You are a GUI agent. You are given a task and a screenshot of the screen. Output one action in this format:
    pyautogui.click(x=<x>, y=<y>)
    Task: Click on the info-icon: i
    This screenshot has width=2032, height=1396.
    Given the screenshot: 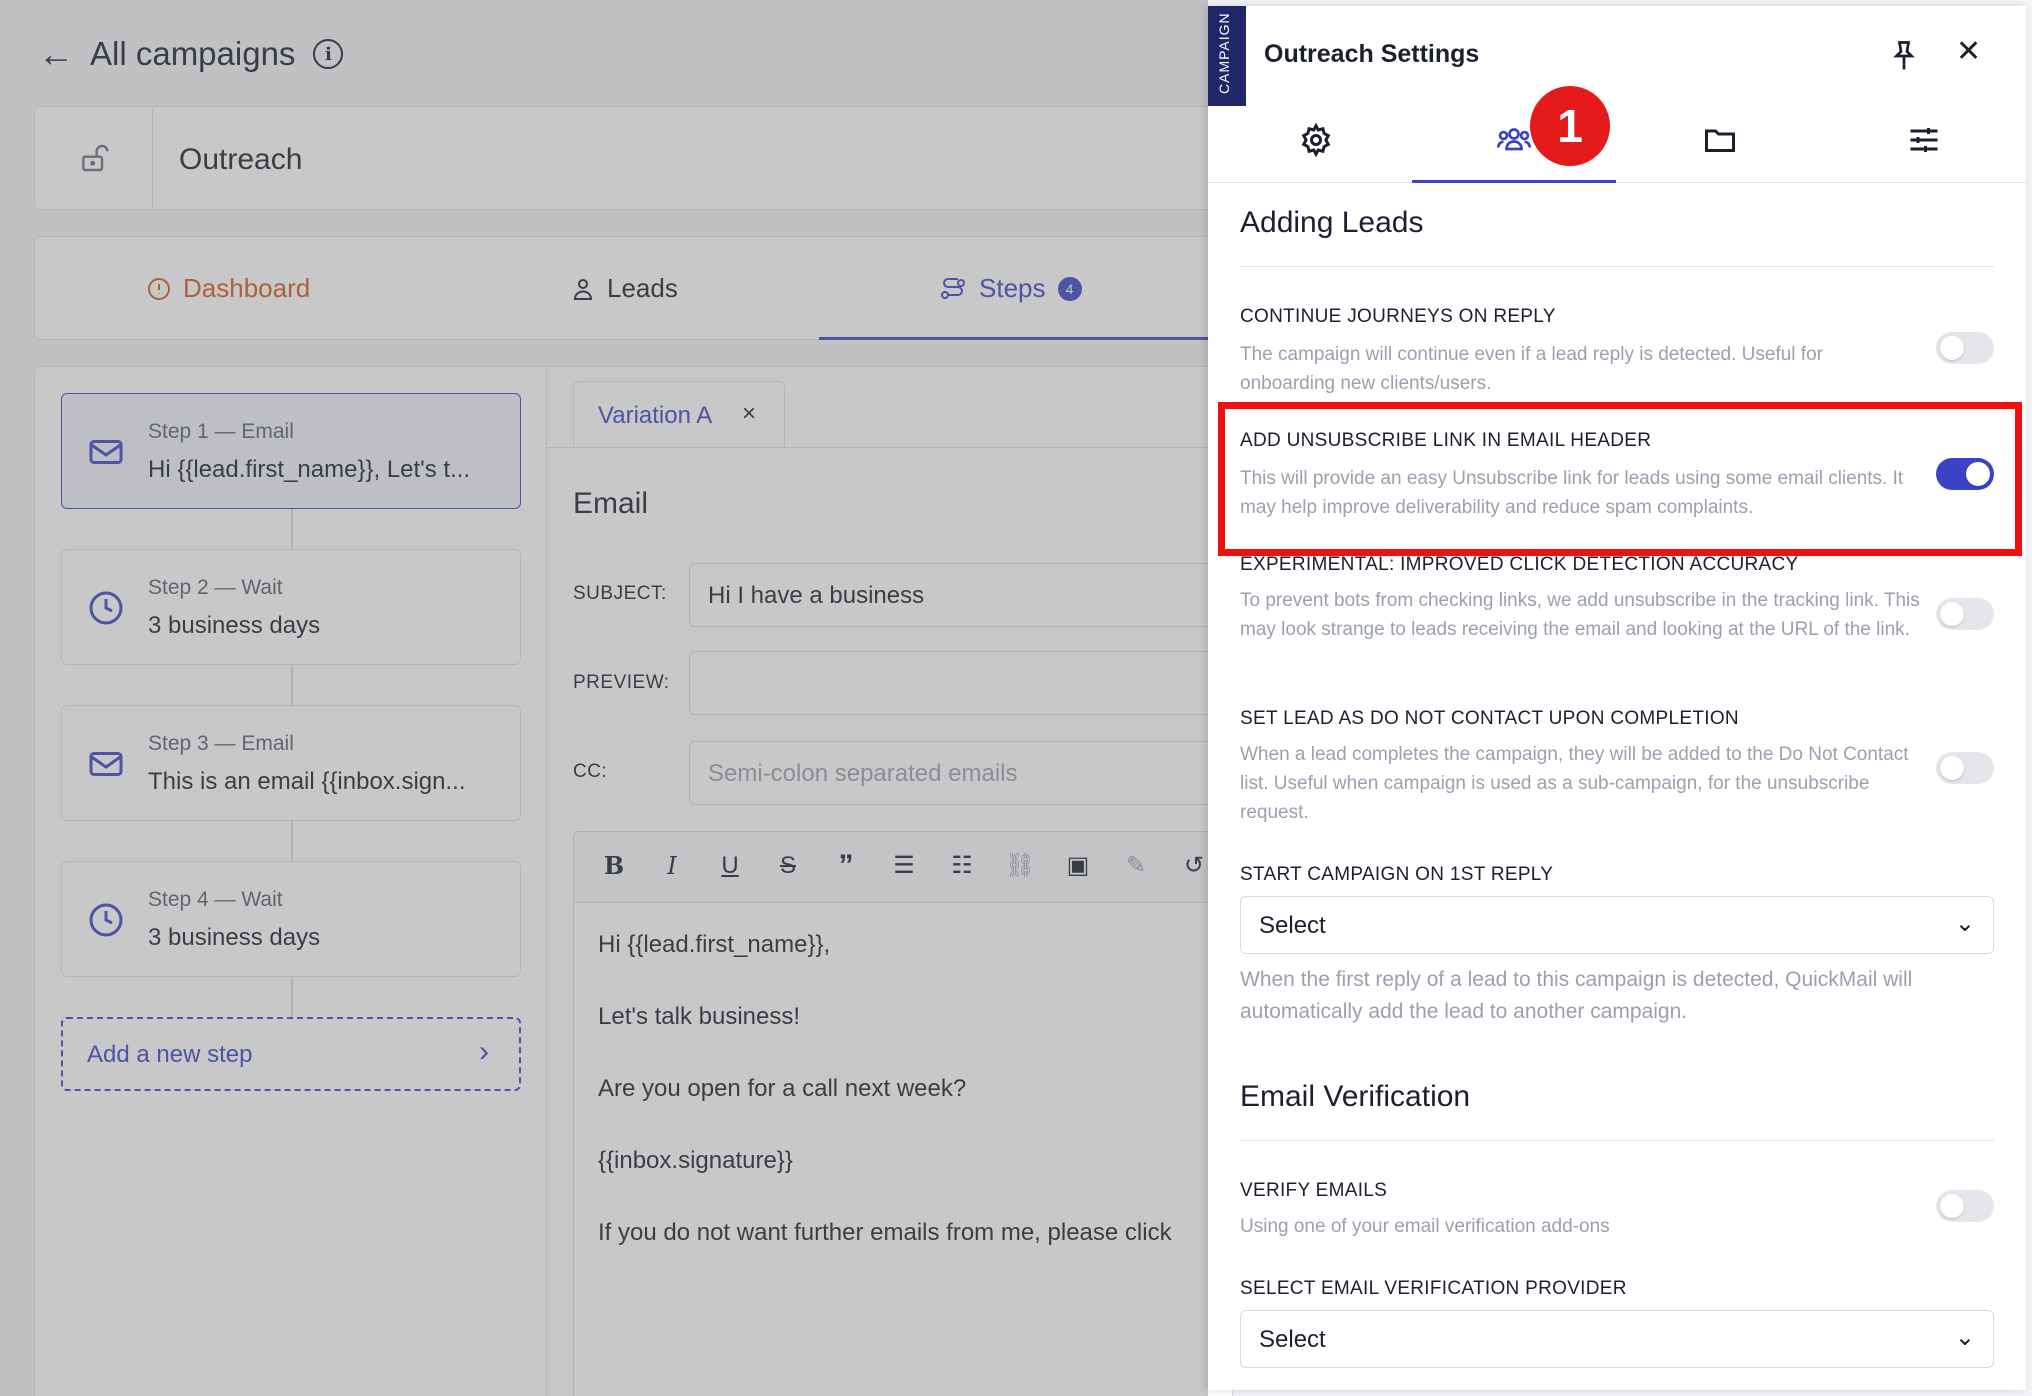 What is the action you would take?
    pyautogui.click(x=328, y=54)
    